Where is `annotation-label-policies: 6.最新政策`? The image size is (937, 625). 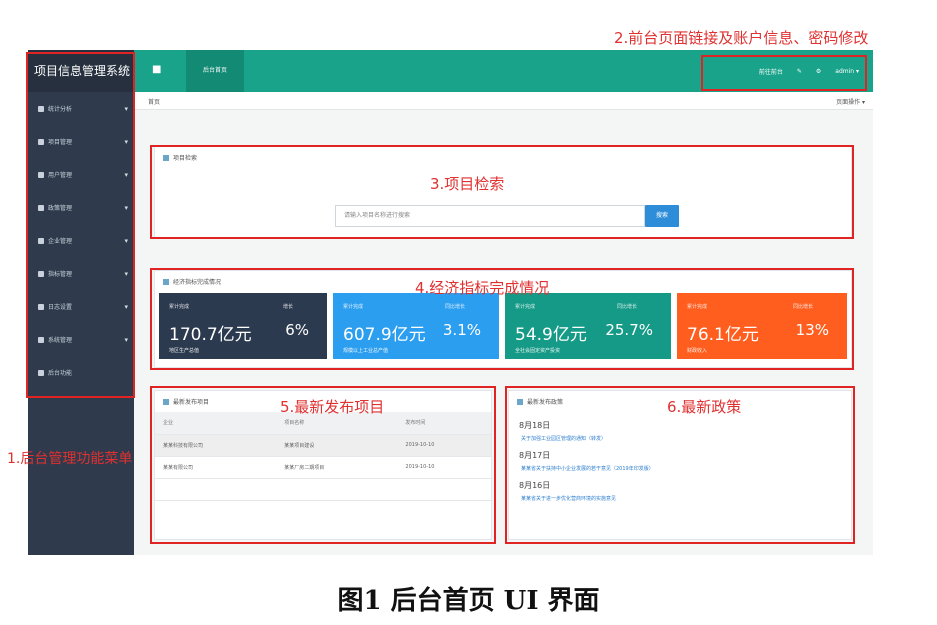 annotation-label-policies: 6.最新政策 is located at coordinates (704, 407).